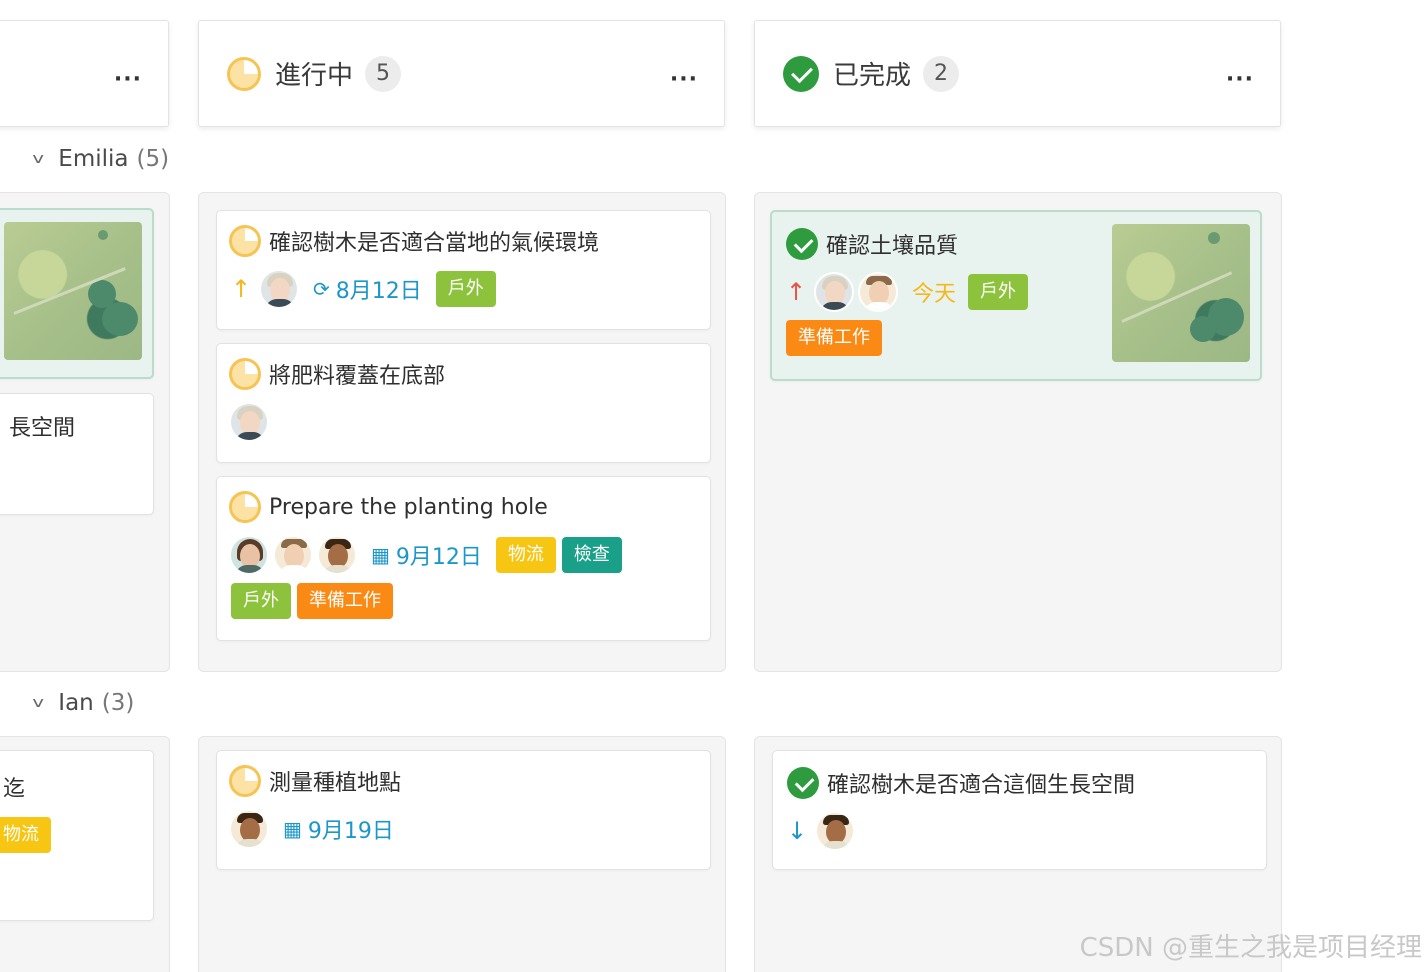  Describe the element at coordinates (77, 835) in the screenshot. I see `task-card: 迄 物流` at that location.